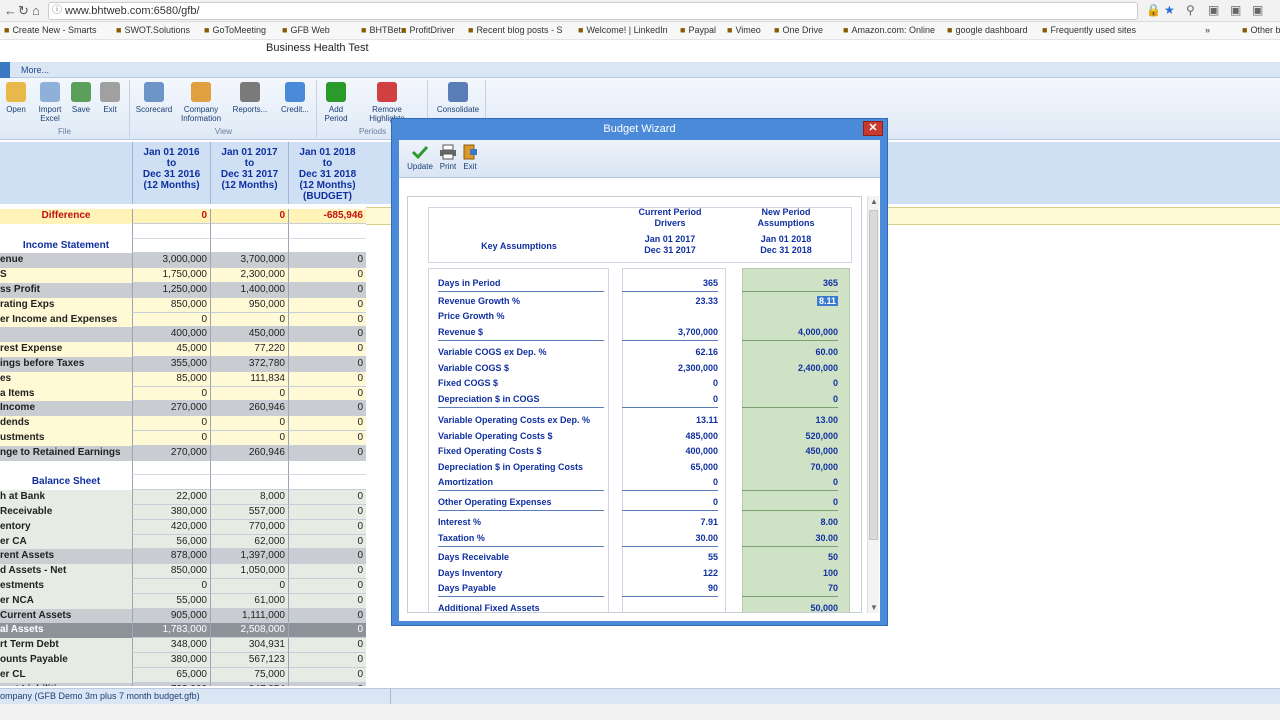 The image size is (1280, 720). What do you see at coordinates (235, 30) in the screenshot?
I see `bookmark-item: ■ GoToMeeting` at bounding box center [235, 30].